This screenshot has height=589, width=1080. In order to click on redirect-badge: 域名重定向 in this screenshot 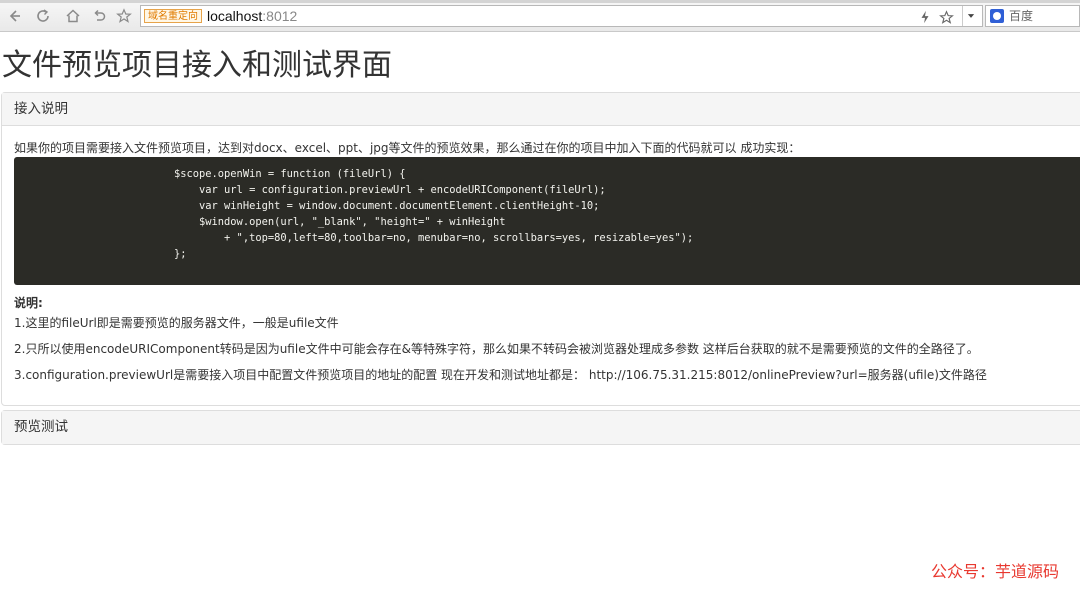, I will do `click(173, 16)`.